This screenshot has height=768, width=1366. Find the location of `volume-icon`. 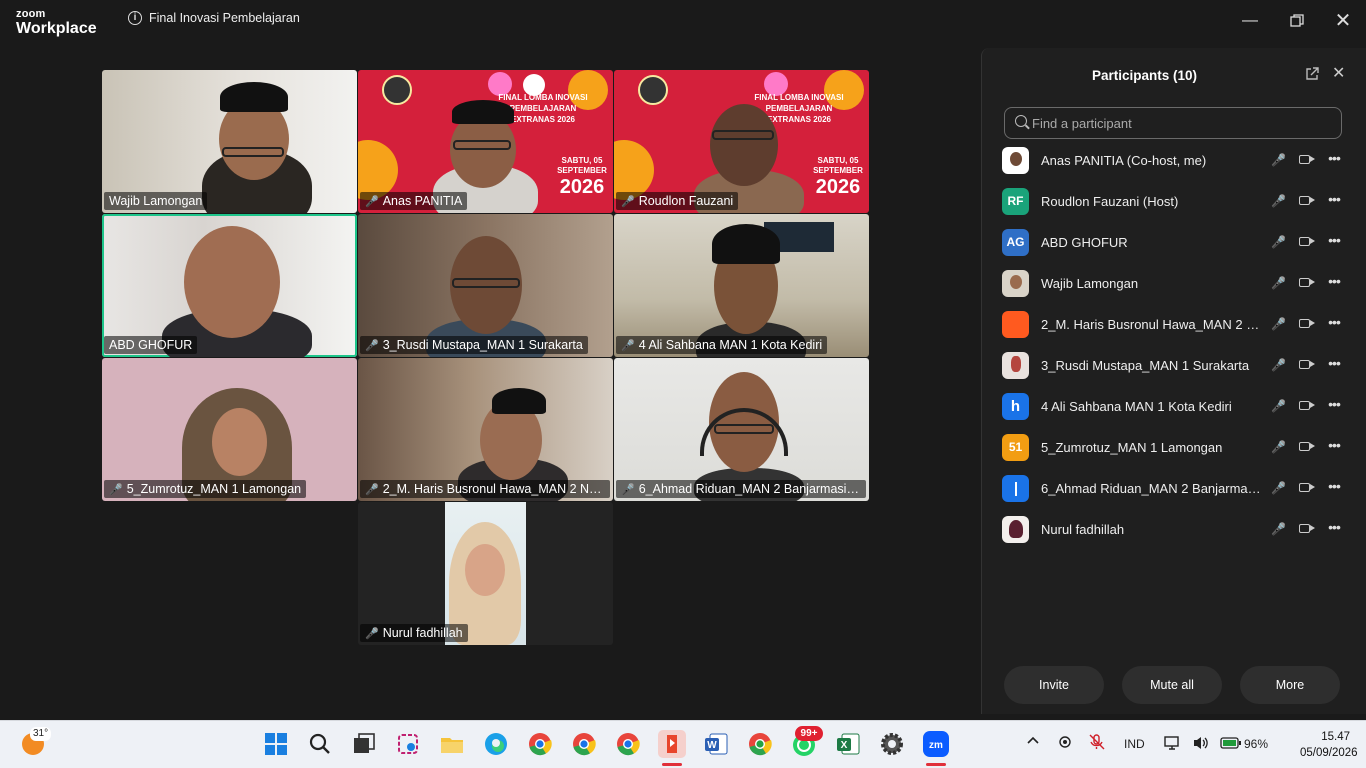

volume-icon is located at coordinates (1201, 744).